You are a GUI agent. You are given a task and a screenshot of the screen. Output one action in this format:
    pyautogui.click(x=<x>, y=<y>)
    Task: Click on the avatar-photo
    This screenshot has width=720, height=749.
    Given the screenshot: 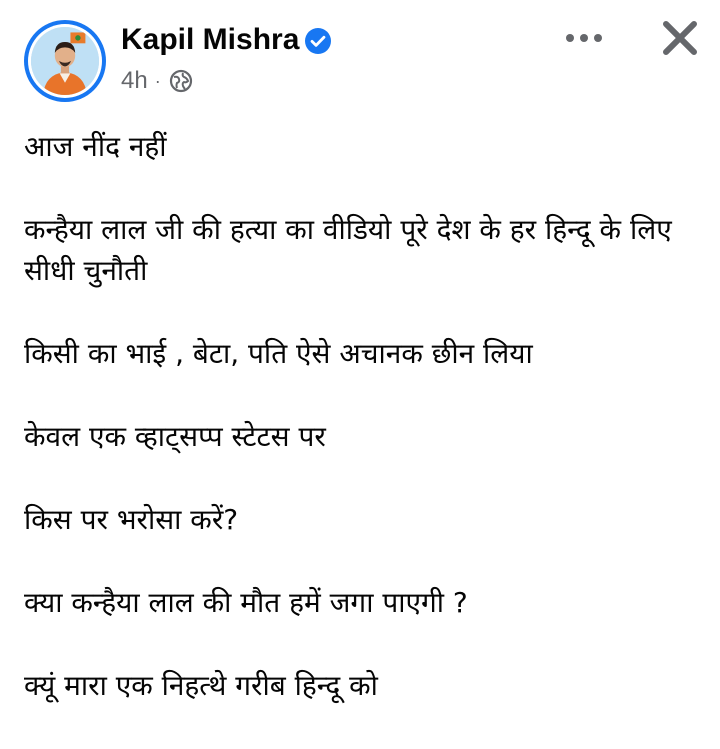 What is the action you would take?
    pyautogui.click(x=65, y=61)
    